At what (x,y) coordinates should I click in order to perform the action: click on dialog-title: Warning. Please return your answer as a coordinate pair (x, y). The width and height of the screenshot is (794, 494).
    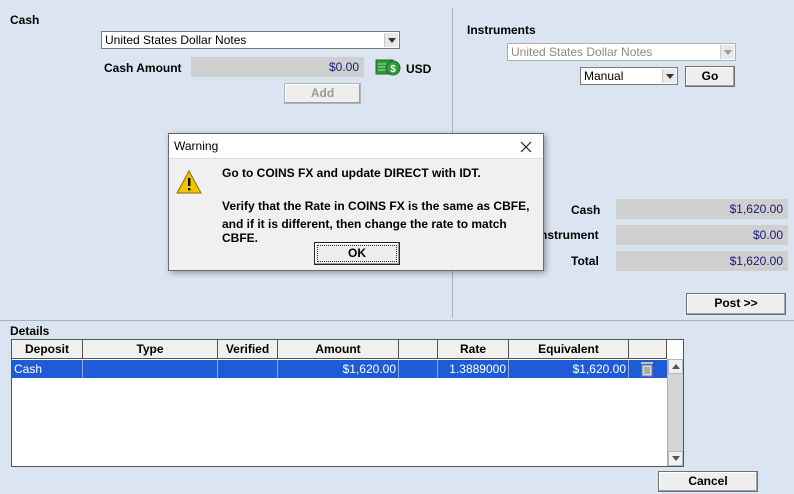
    Looking at the image, I should click on (196, 146).